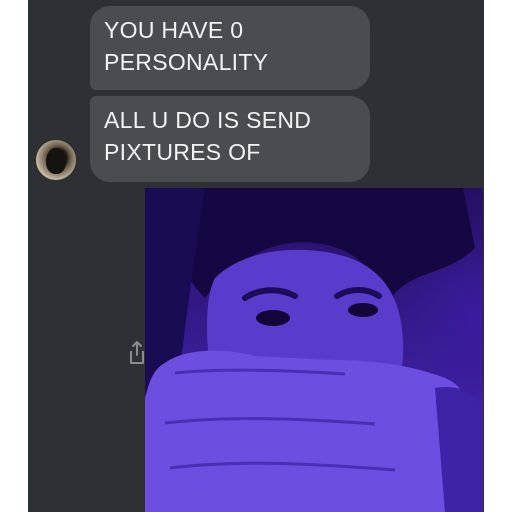 This screenshot has width=512, height=512. Describe the element at coordinates (230, 139) in the screenshot. I see `message-bubble: ALL U DO IS SEND PIXTURES OF` at that location.